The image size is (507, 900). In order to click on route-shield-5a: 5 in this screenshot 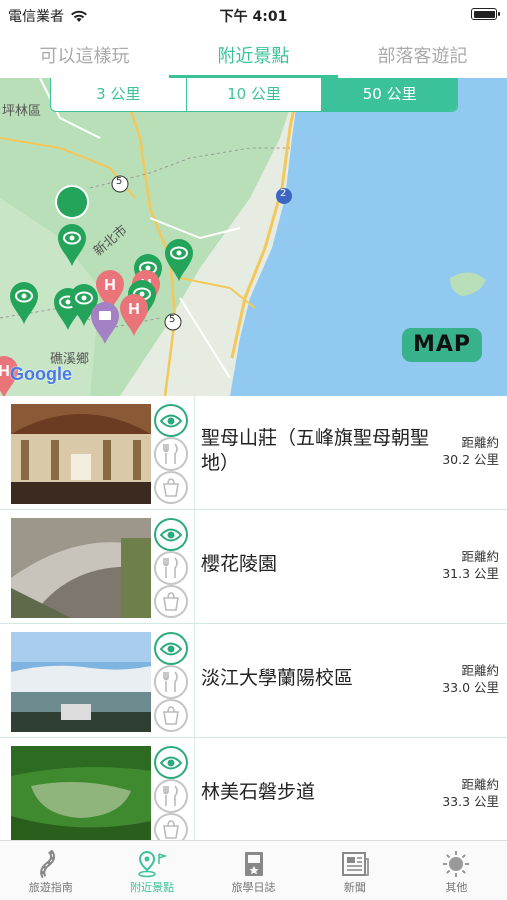, I will do `click(119, 181)`.